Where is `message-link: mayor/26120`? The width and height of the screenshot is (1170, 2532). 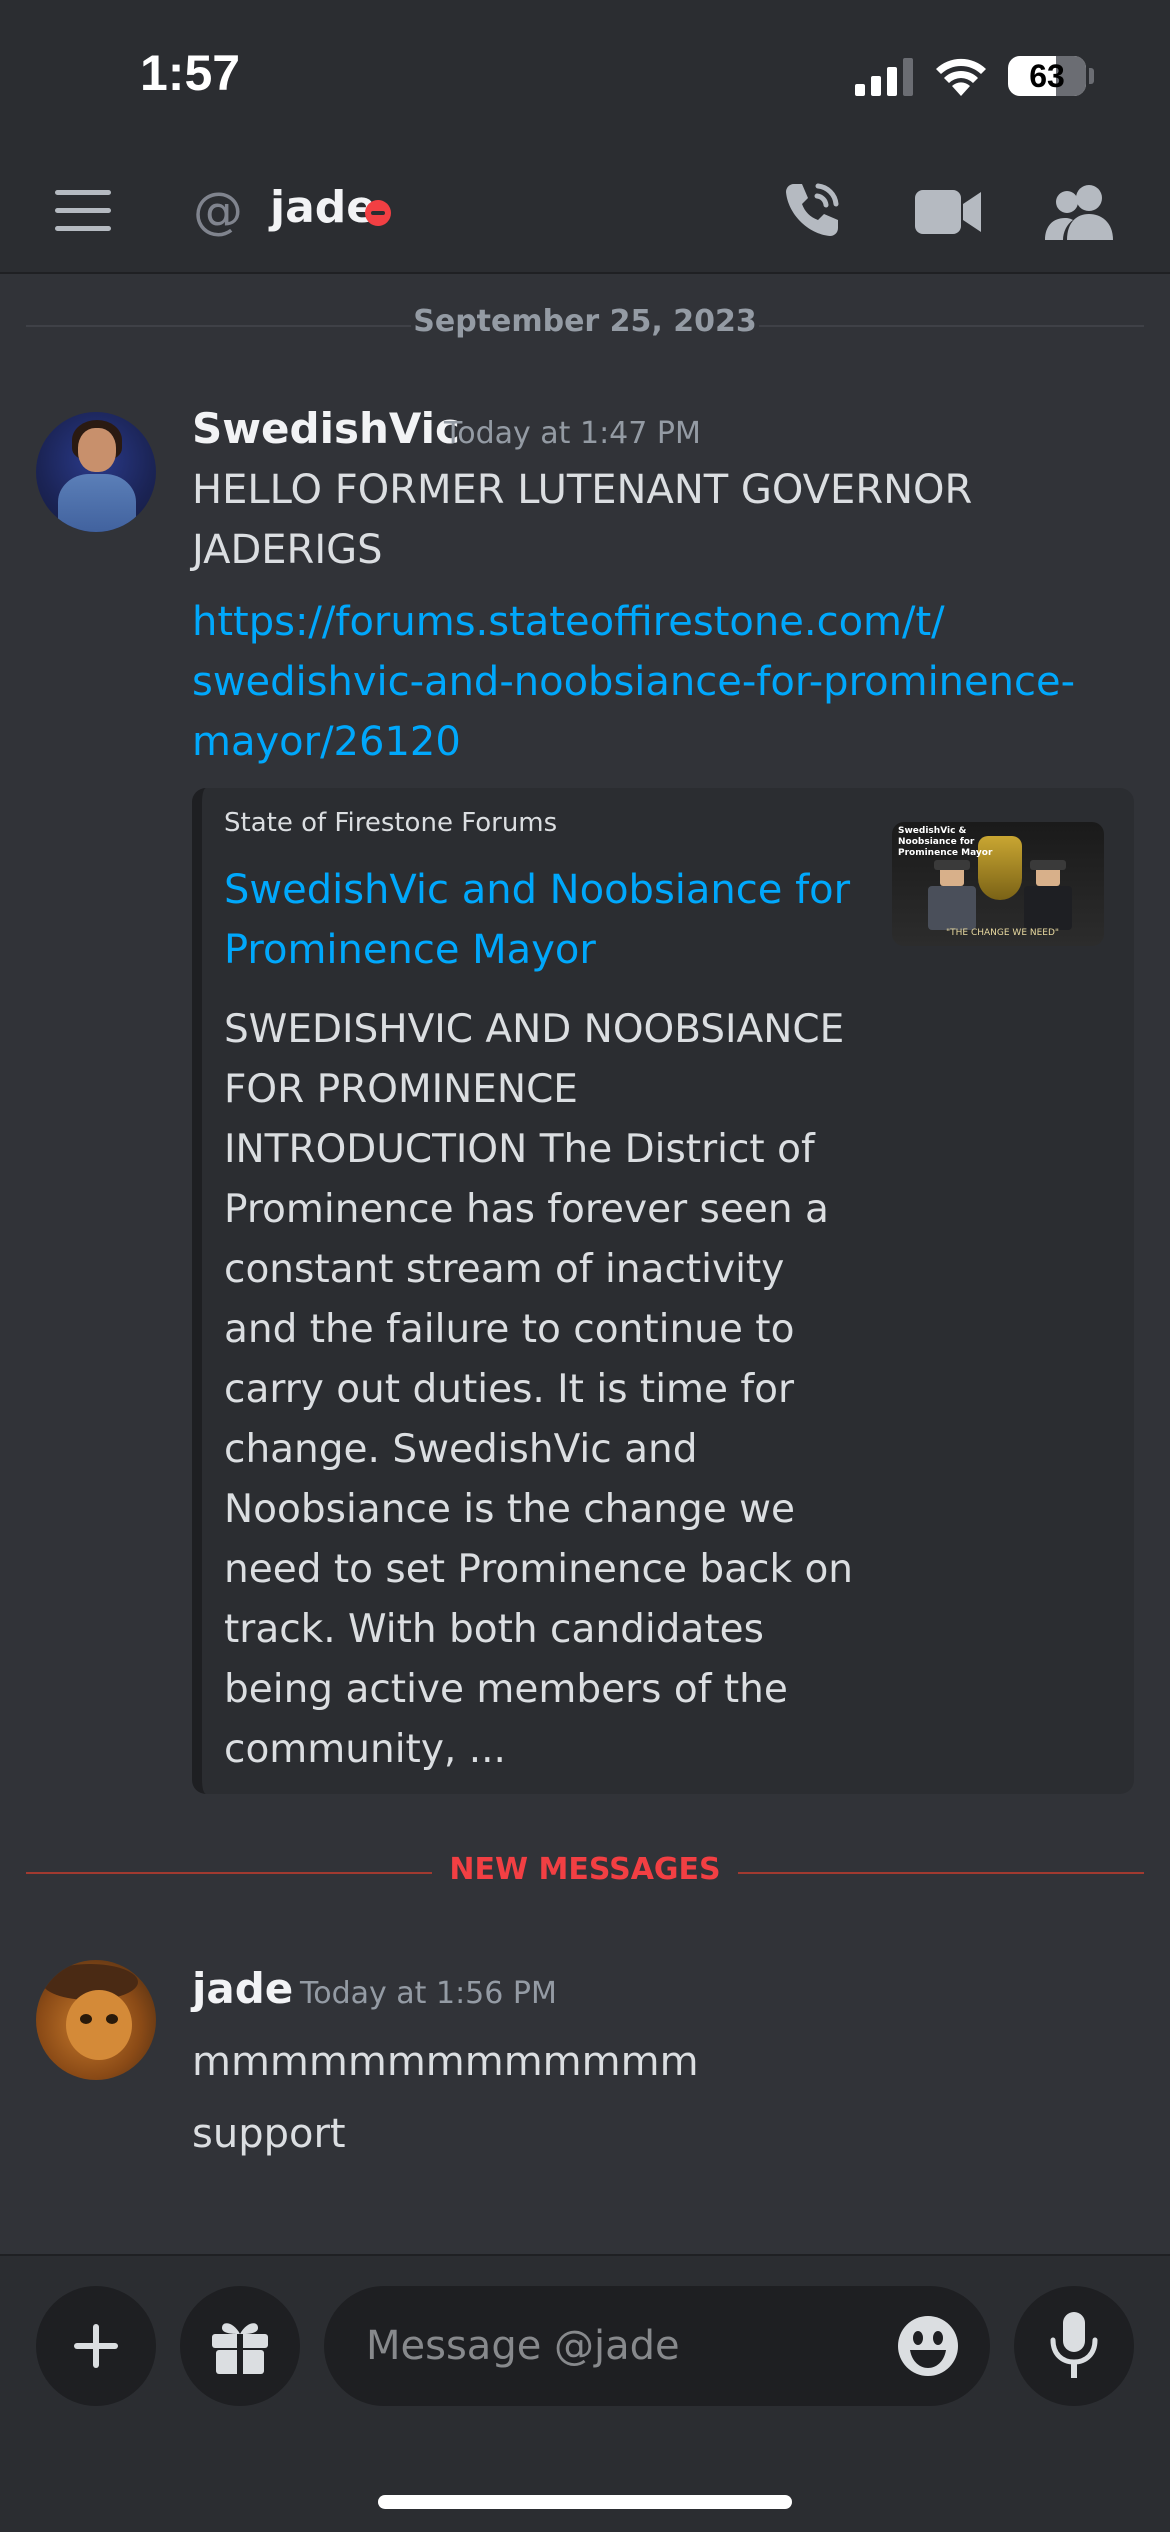 message-link: mayor/26120 is located at coordinates (326, 742).